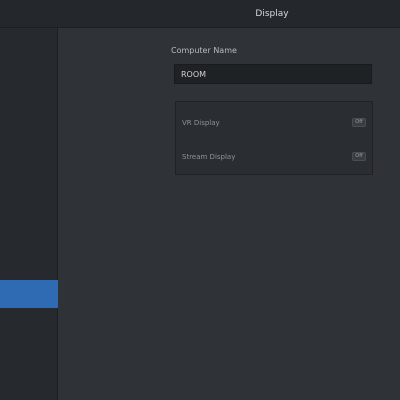 Image resolution: width=400 pixels, height=400 pixels. I want to click on computer-name-label: Computer Name, so click(204, 50).